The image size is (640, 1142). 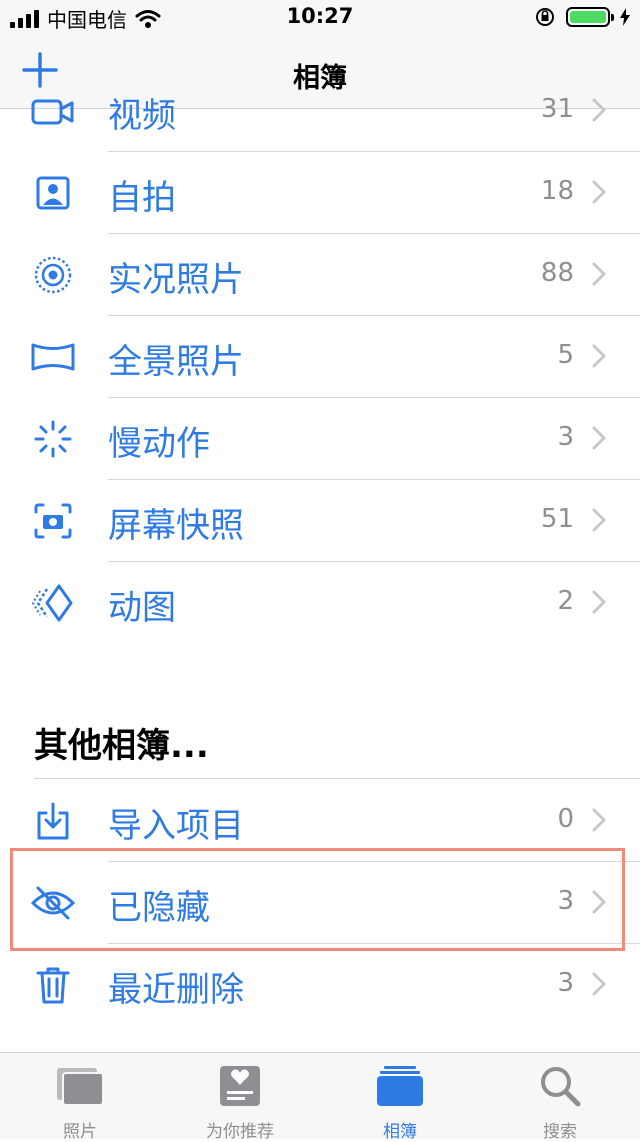 What do you see at coordinates (317, 899) in the screenshot?
I see `highlight-box` at bounding box center [317, 899].